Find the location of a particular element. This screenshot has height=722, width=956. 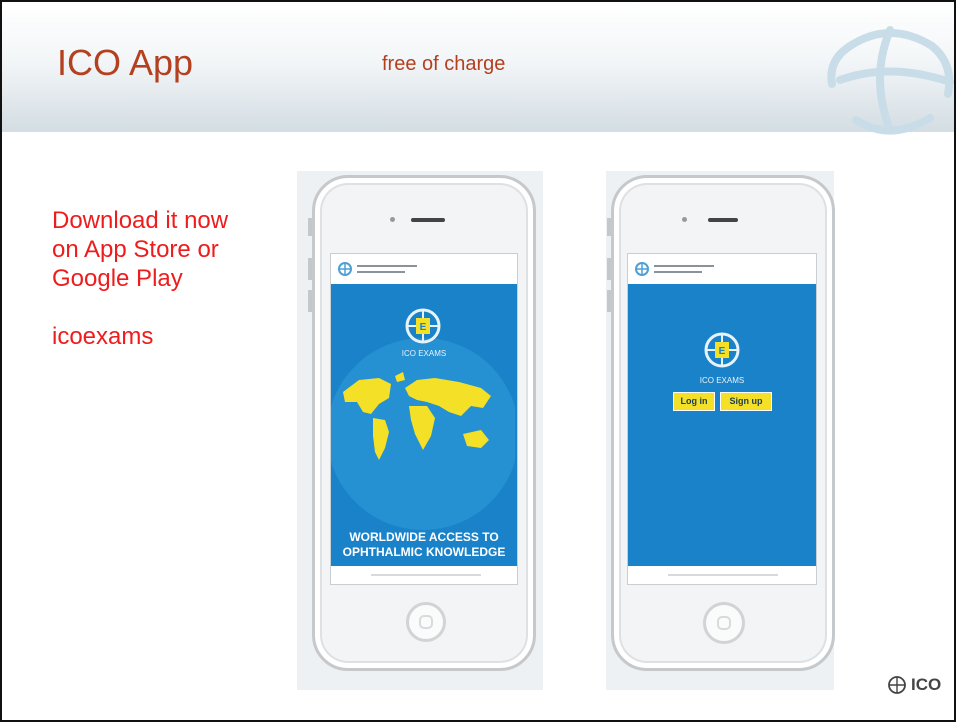

tagline-line: WORLDWIDE ACCESS TO is located at coordinates (424, 537).